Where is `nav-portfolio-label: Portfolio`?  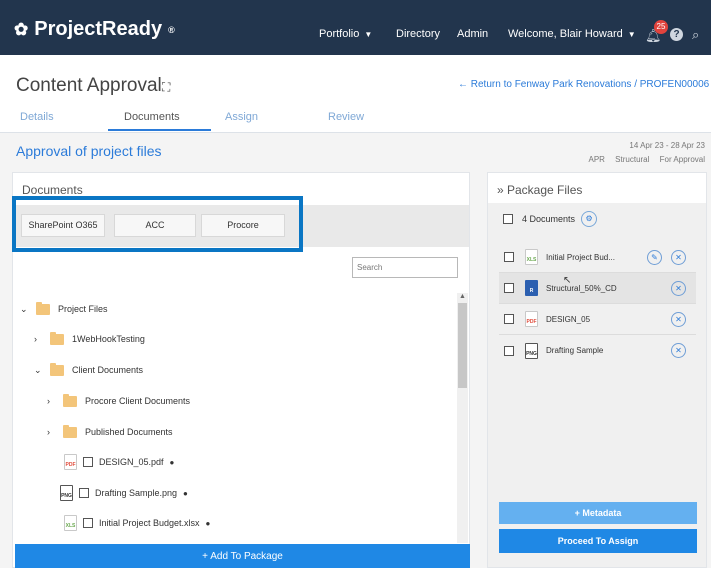 nav-portfolio-label: Portfolio is located at coordinates (339, 34).